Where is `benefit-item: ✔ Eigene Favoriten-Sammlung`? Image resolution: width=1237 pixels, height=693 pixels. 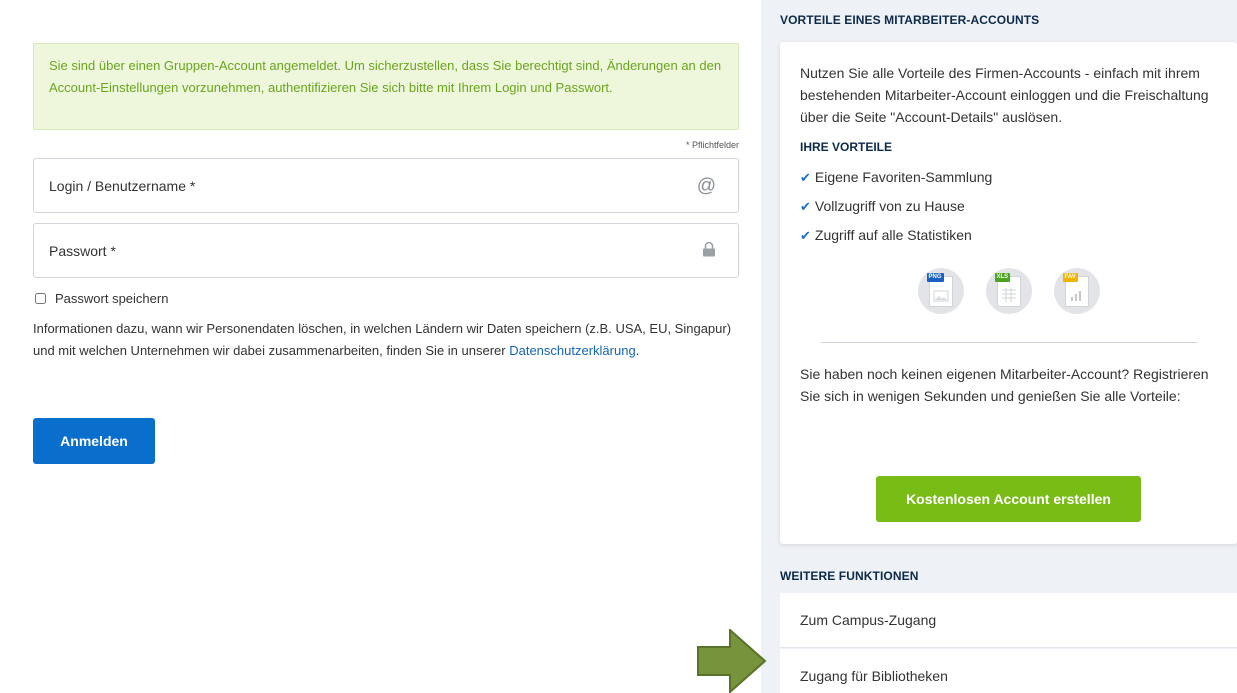
benefit-item: ✔ Eigene Favoriten-Sammlung is located at coordinates (896, 177).